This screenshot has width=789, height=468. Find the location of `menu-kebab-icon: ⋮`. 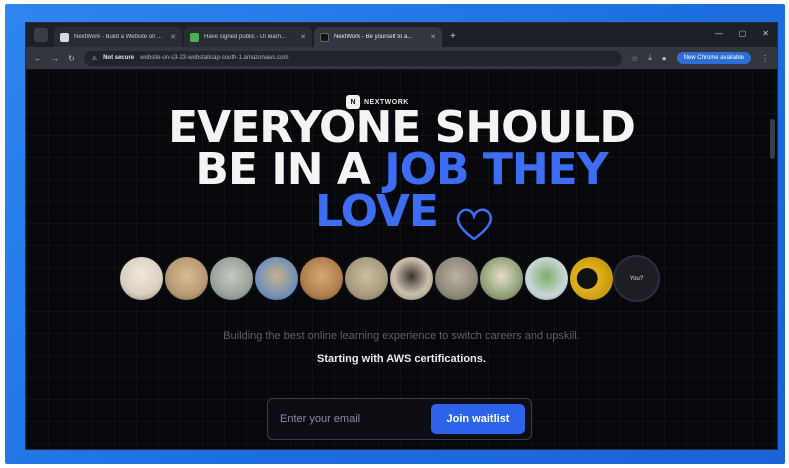

menu-kebab-icon: ⋮ is located at coordinates (765, 58).